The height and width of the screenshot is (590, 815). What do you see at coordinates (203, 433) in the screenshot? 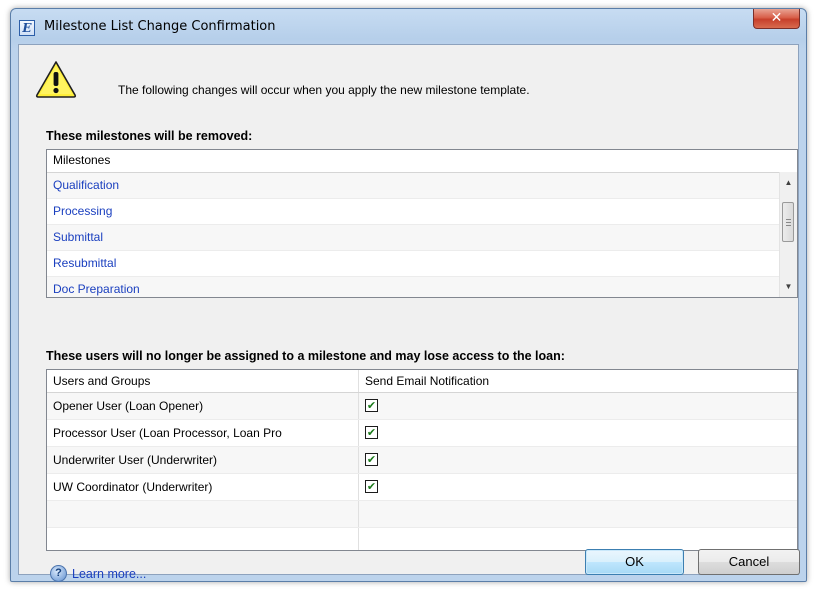
I see `user-name-cell: Processor User (Loan Processor, Loan Pro` at bounding box center [203, 433].